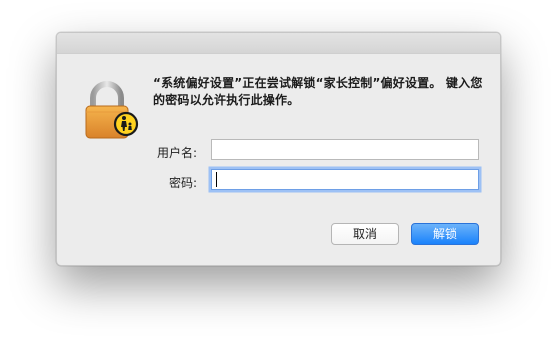 This screenshot has height=344, width=555. I want to click on text-caret, so click(216, 179).